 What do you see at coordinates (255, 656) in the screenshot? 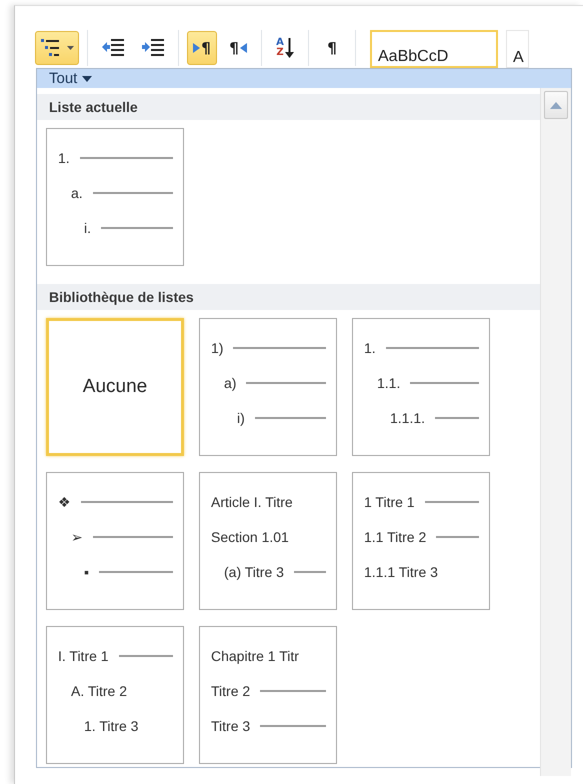
I see `level-label: Chapitre 1 Titr` at bounding box center [255, 656].